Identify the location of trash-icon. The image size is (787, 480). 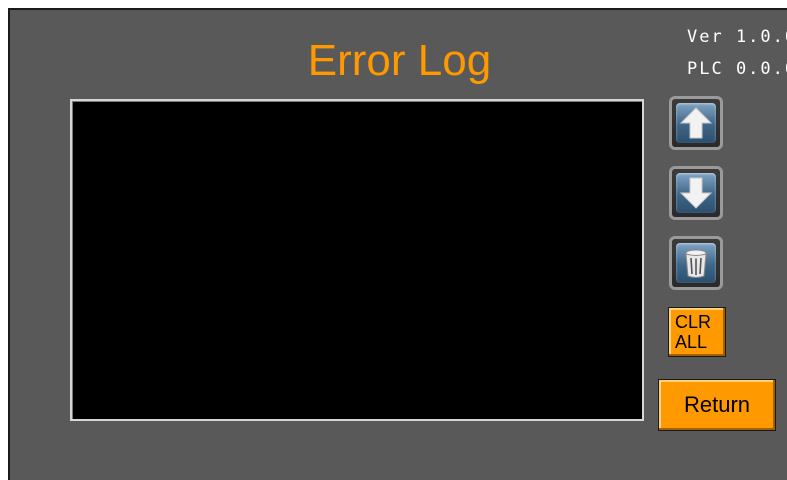
(696, 263).